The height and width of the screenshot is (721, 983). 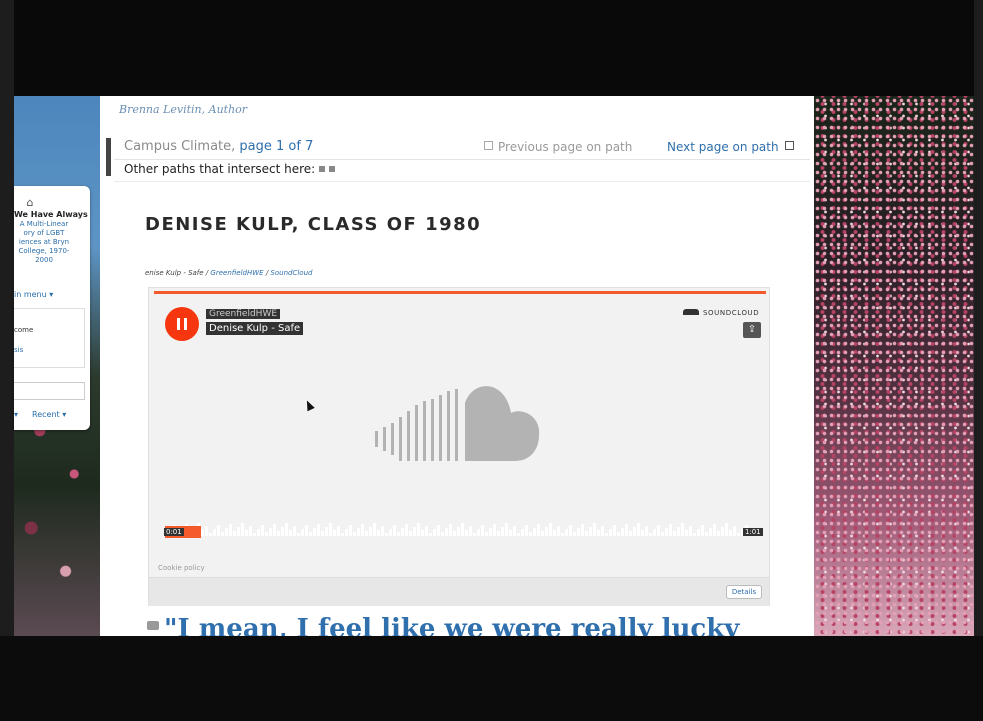 I want to click on sidebar-book-title: We Have Always, so click(x=52, y=214).